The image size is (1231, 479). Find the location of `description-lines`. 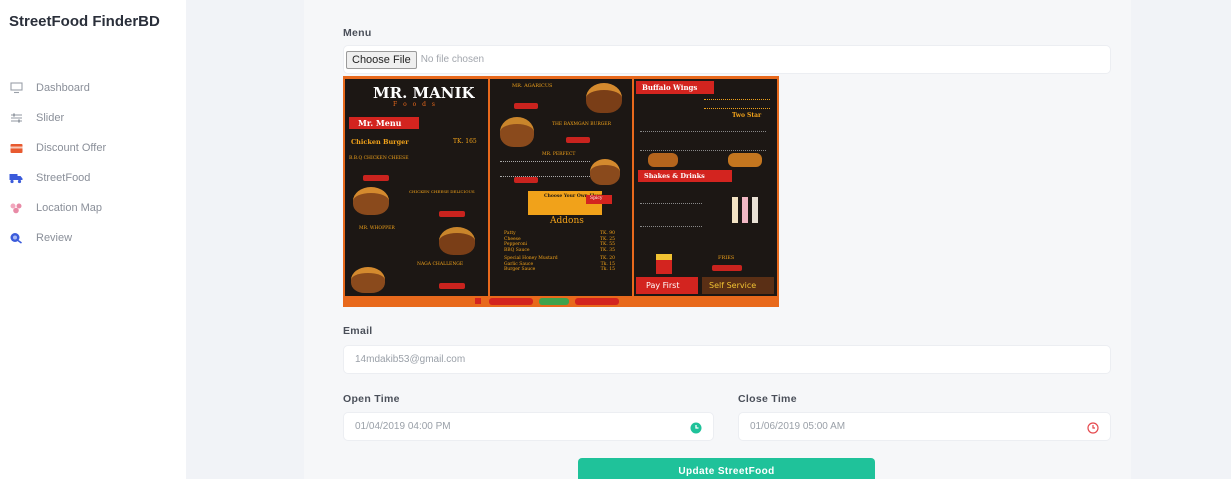

description-lines is located at coordinates (545, 169).